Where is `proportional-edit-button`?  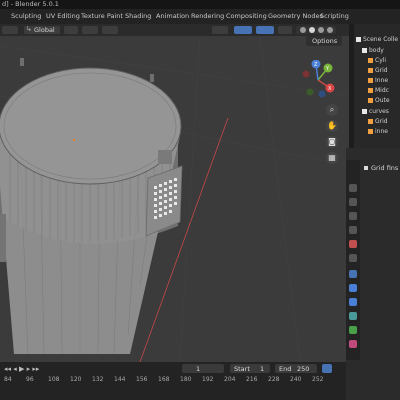
proportional-edit-button is located at coordinates (110, 30).